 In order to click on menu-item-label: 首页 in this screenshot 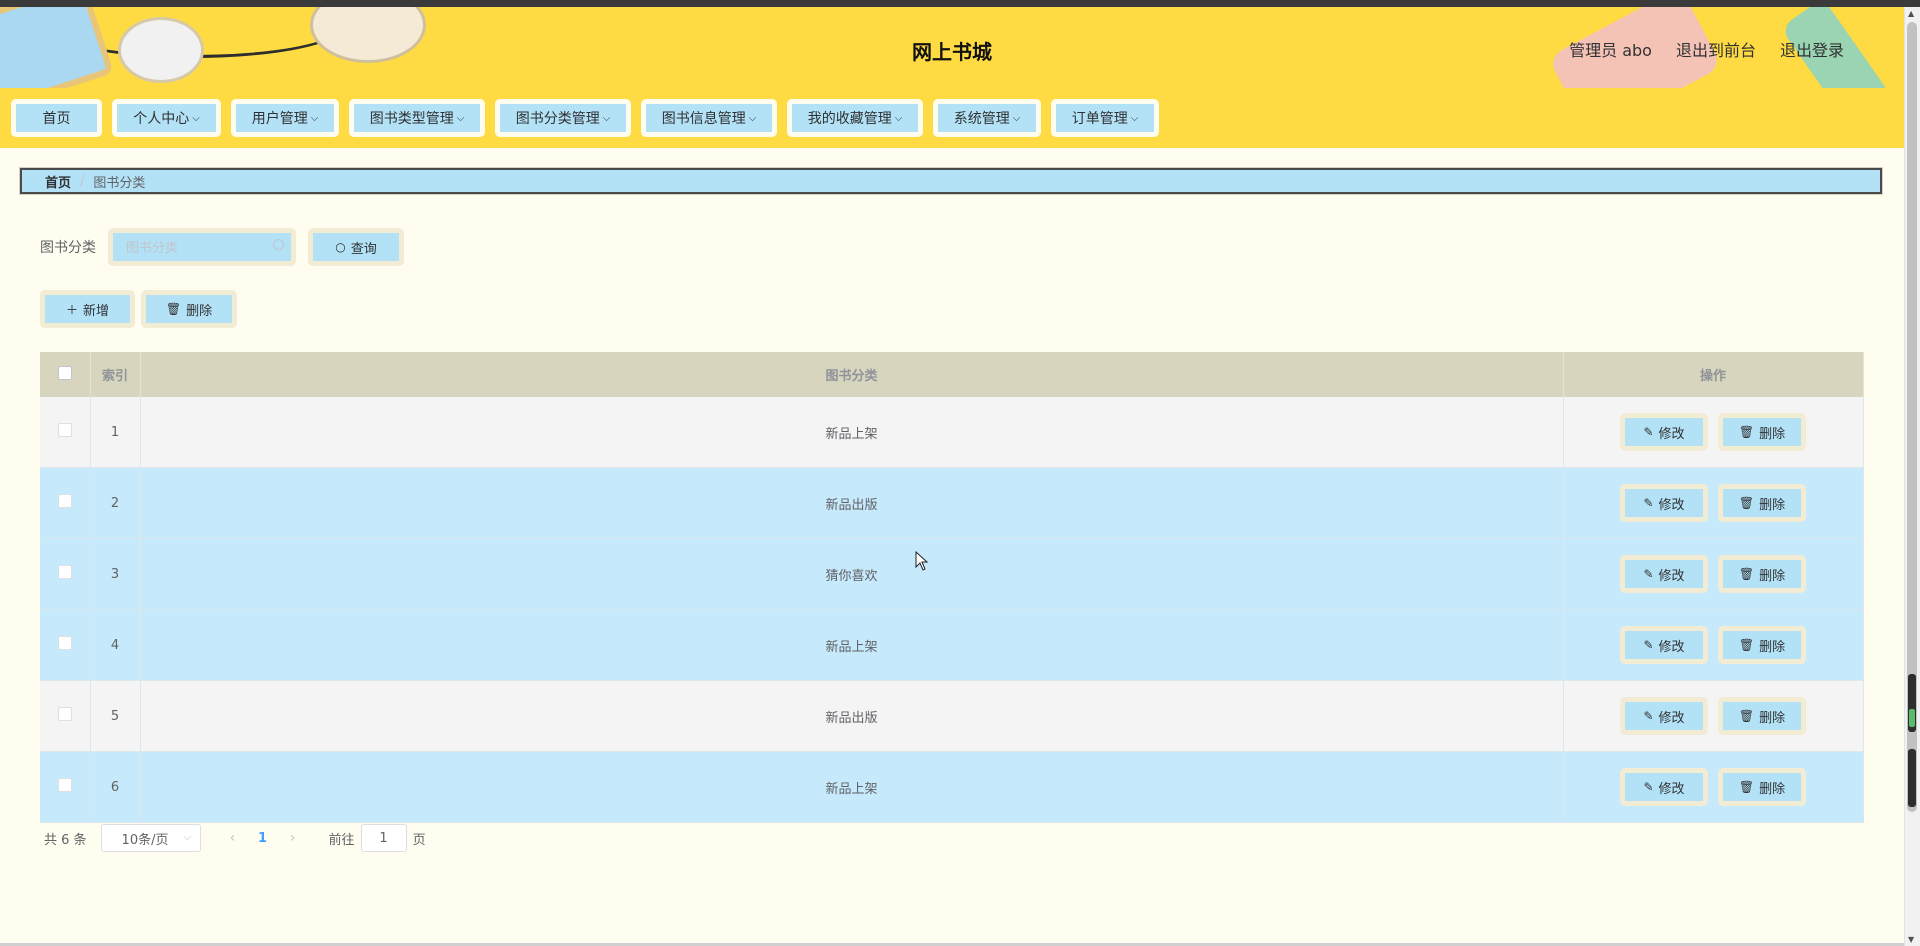, I will do `click(56, 119)`.